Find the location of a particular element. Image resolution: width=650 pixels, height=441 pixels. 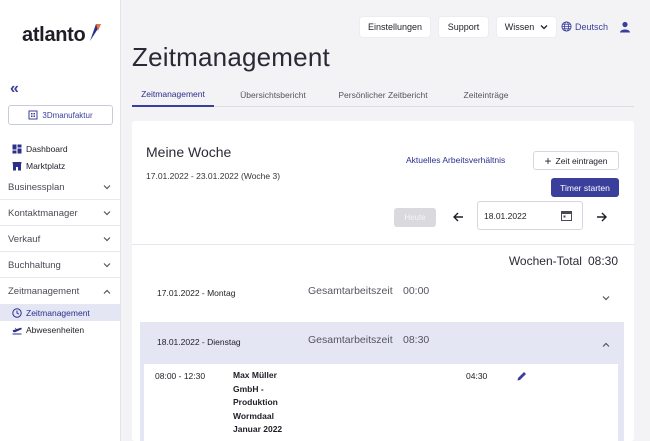

logo-text: atlanto is located at coordinates (54, 35).